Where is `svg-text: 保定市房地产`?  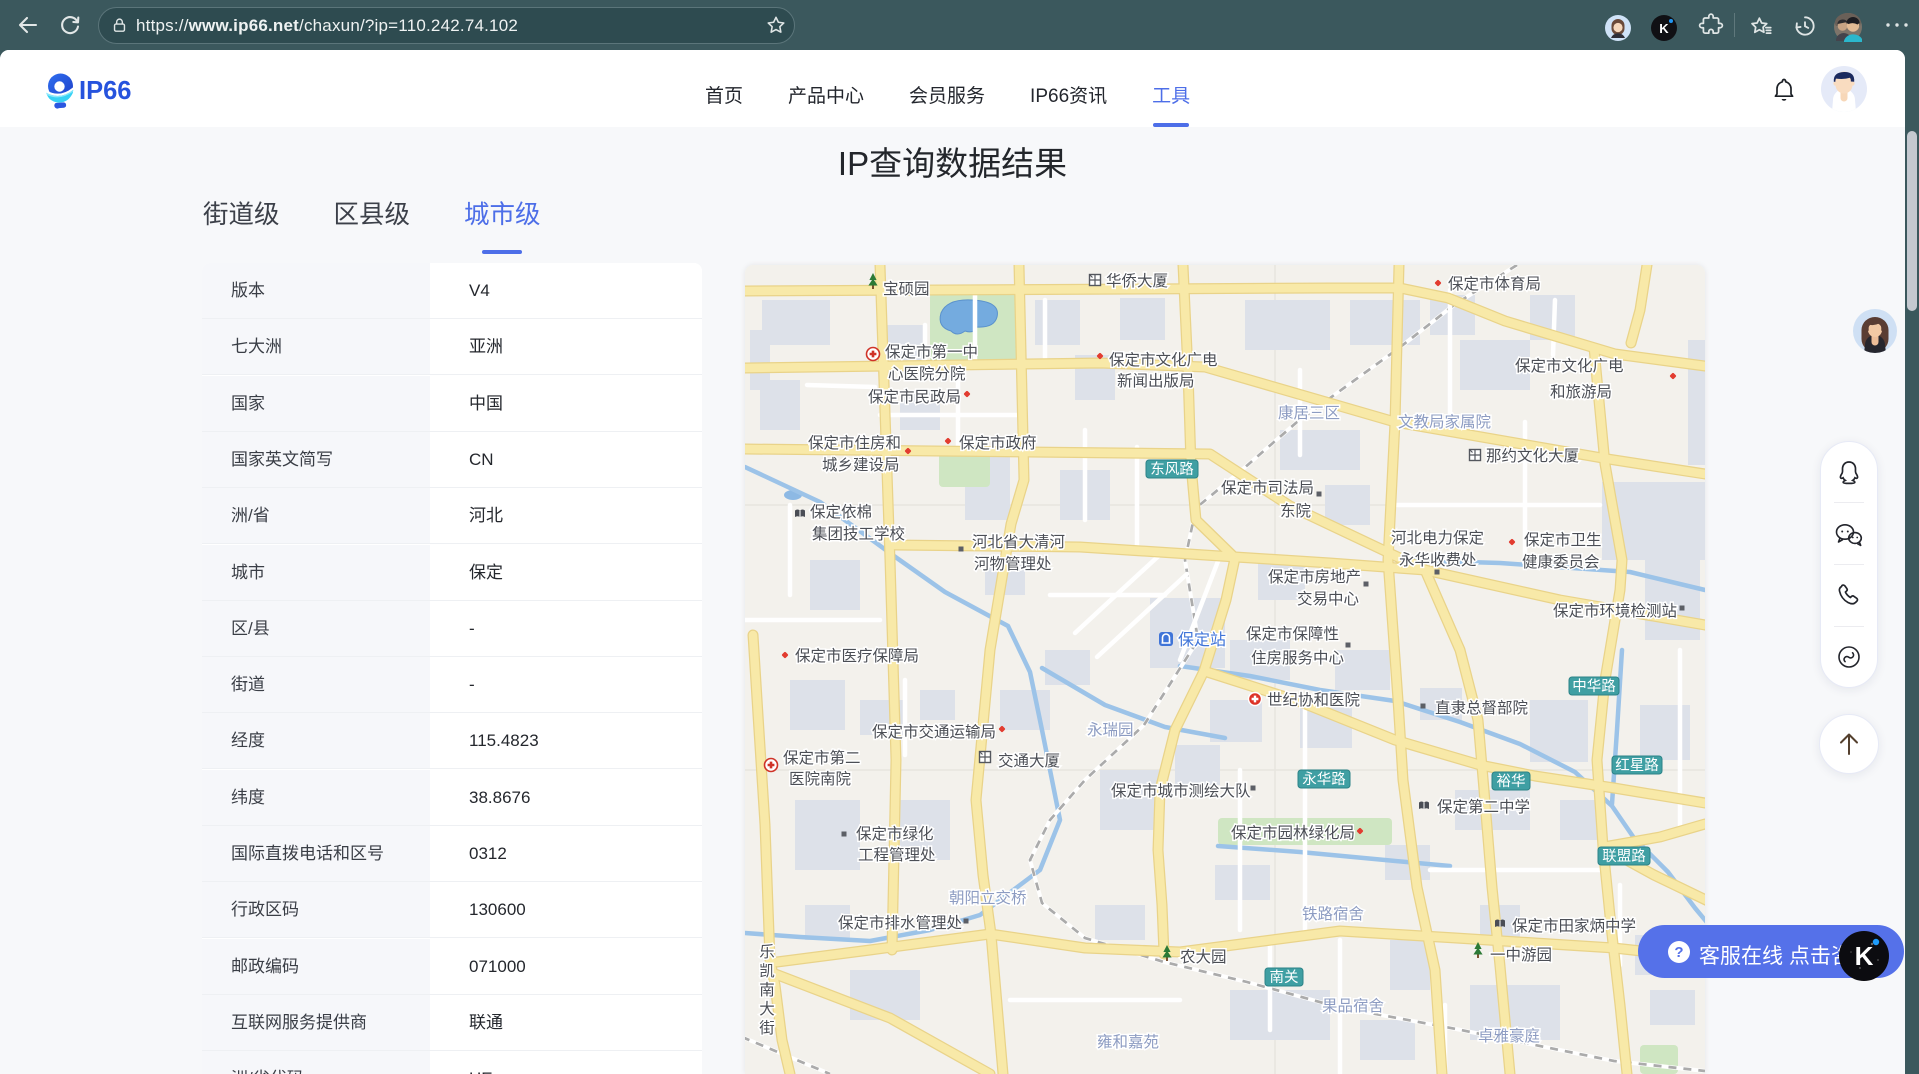
svg-text: 保定市房地产 is located at coordinates (1314, 577).